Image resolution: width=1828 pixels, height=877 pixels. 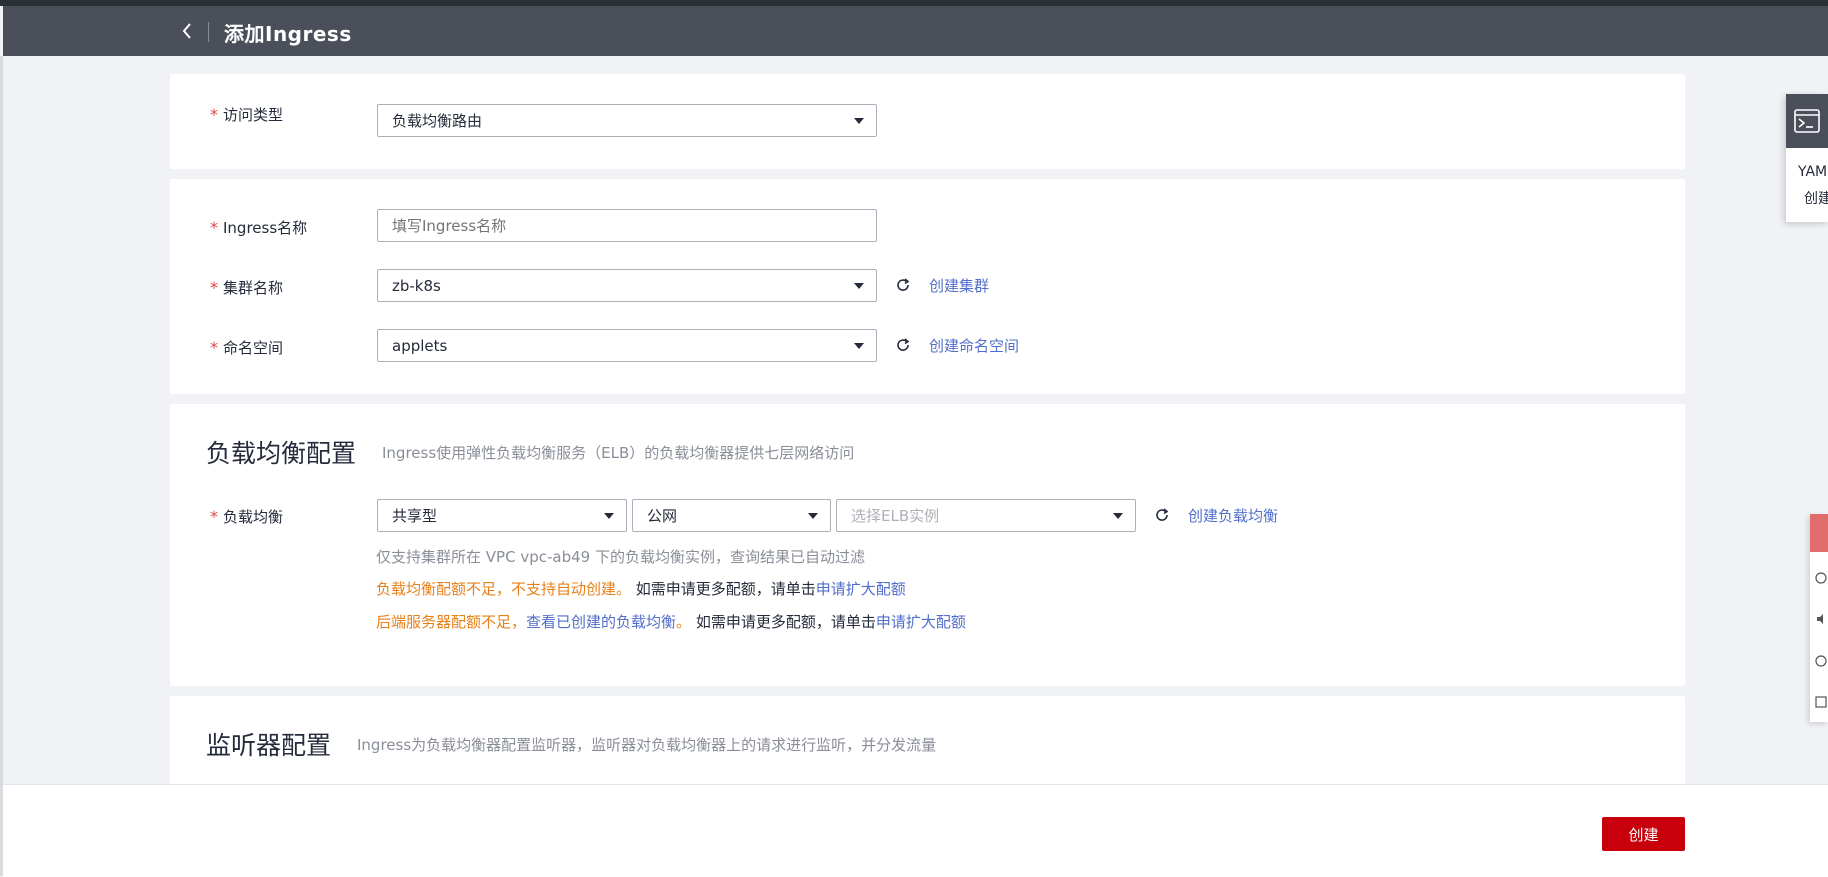 I want to click on access-type-card: * 访问类型 负载均衡路由, so click(x=927, y=121).